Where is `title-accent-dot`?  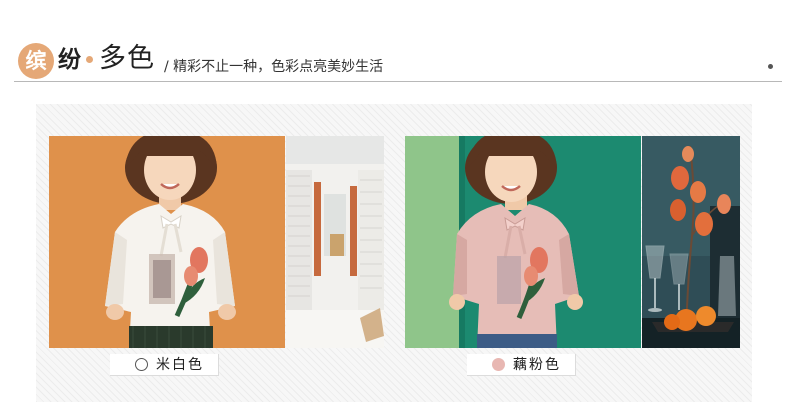 title-accent-dot is located at coordinates (89, 59).